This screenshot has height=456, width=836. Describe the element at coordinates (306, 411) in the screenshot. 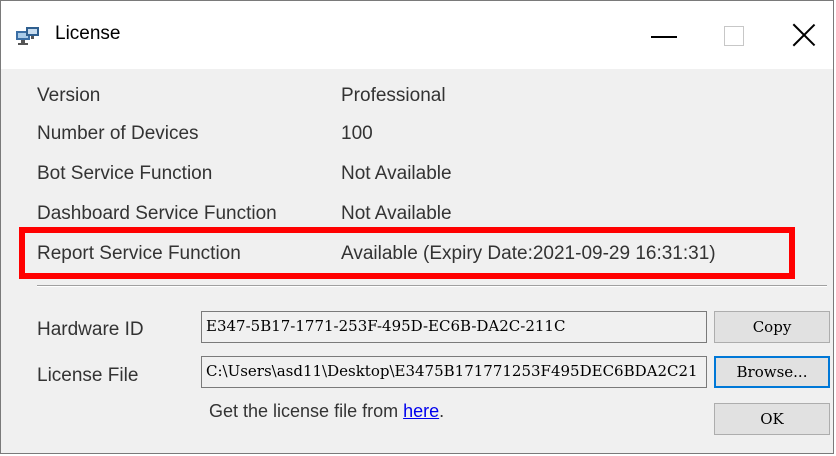

I see `hint-prefix: Get the license file from` at that location.